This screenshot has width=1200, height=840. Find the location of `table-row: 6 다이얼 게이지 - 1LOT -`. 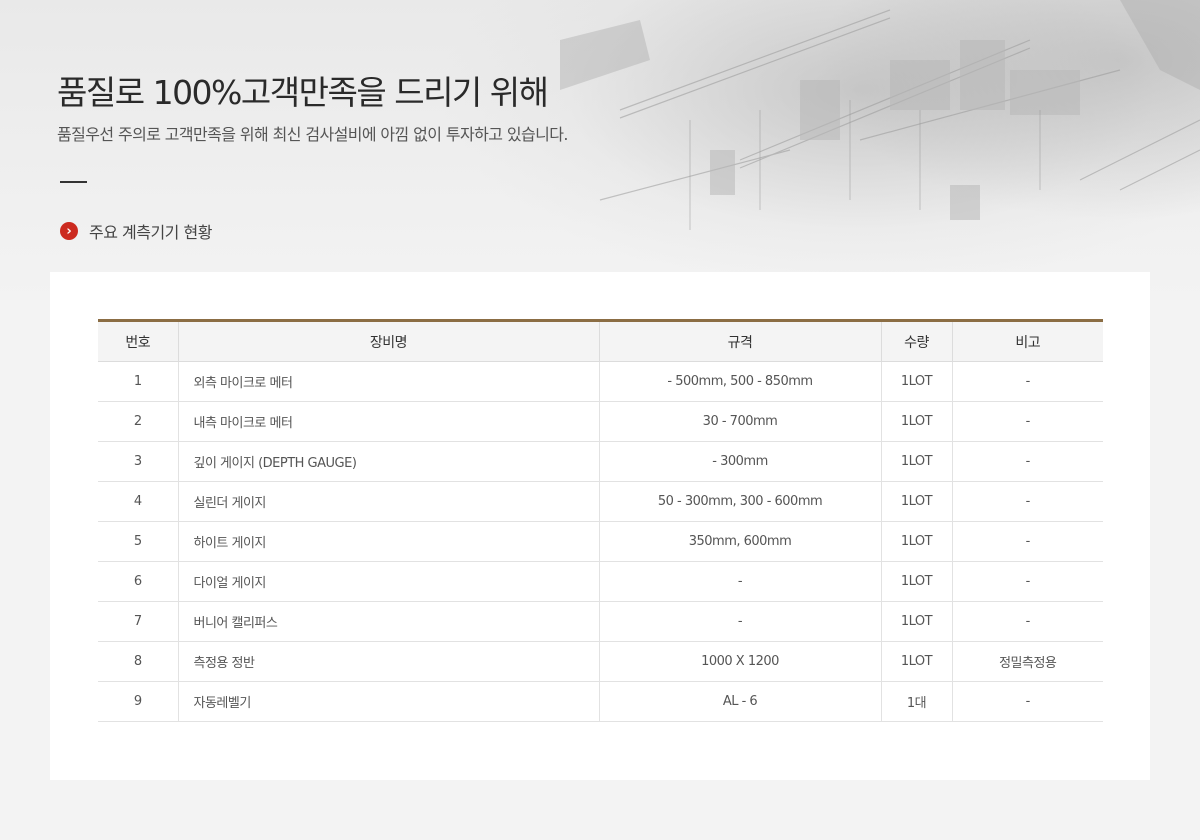

table-row: 6 다이얼 게이지 - 1LOT - is located at coordinates (600, 581).